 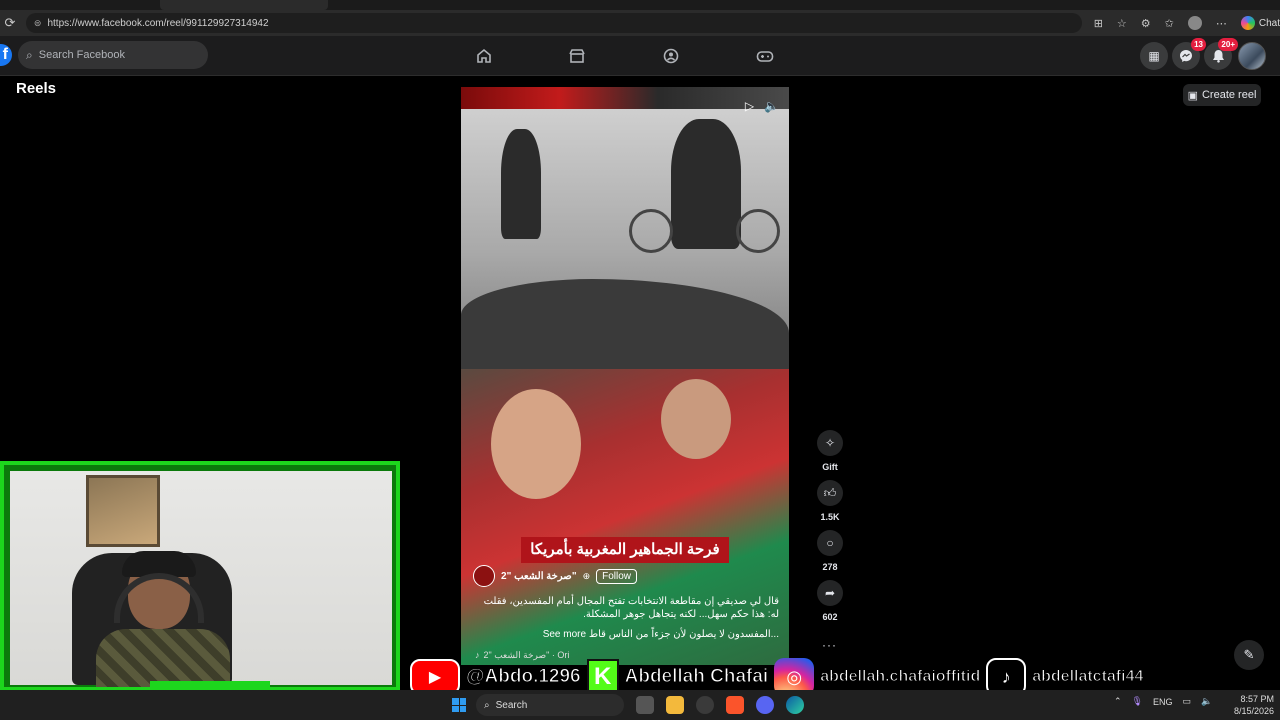 What do you see at coordinates (617, 576) in the screenshot?
I see `follow-button: Follow` at bounding box center [617, 576].